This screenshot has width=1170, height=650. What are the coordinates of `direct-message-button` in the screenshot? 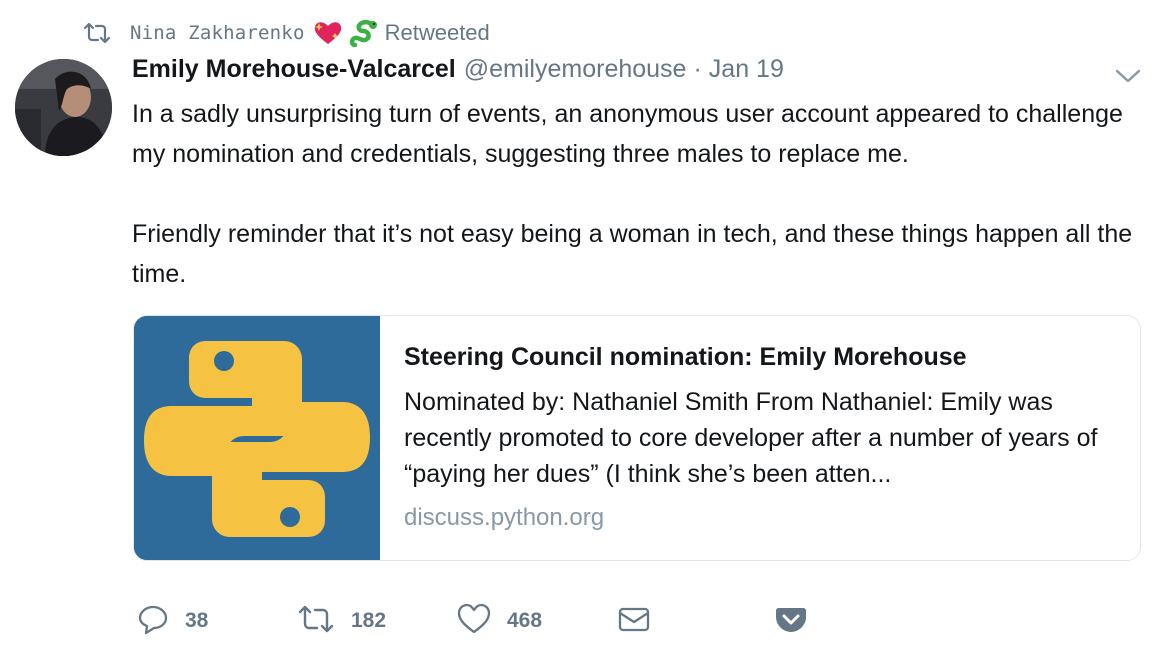 It's located at (634, 621).